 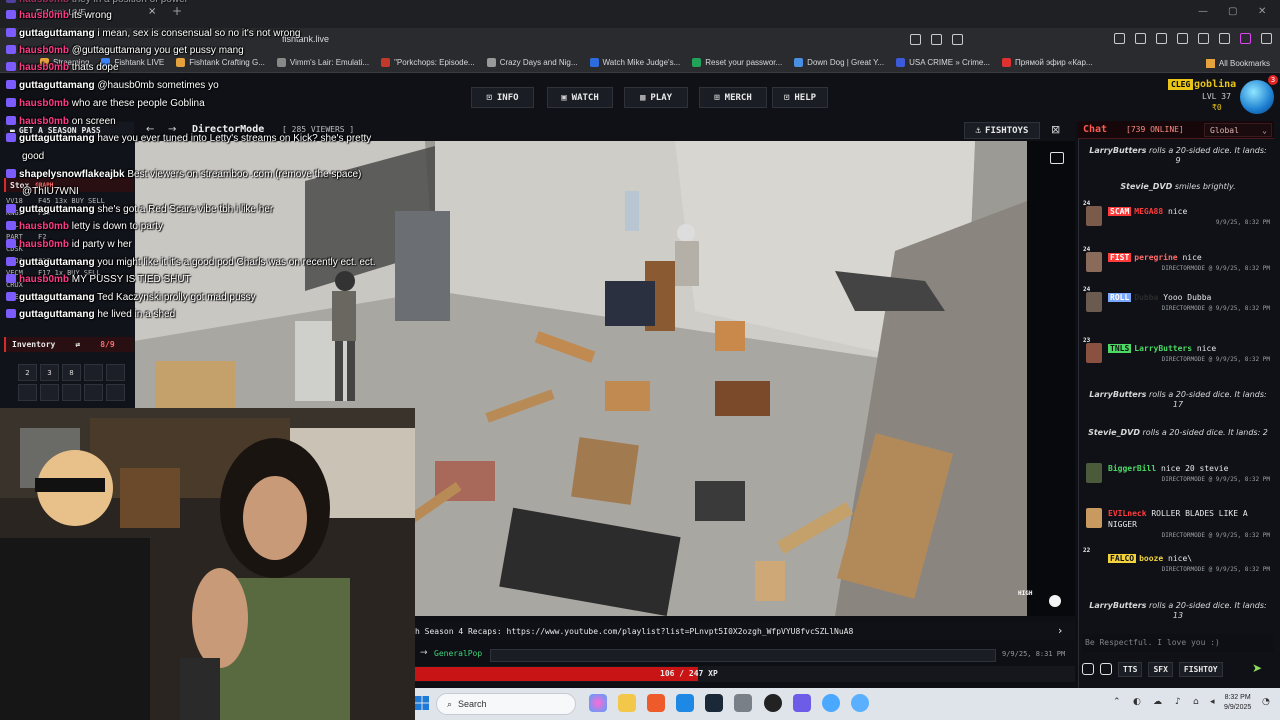 I want to click on maximize-icon: ▢, so click(x=1232, y=11).